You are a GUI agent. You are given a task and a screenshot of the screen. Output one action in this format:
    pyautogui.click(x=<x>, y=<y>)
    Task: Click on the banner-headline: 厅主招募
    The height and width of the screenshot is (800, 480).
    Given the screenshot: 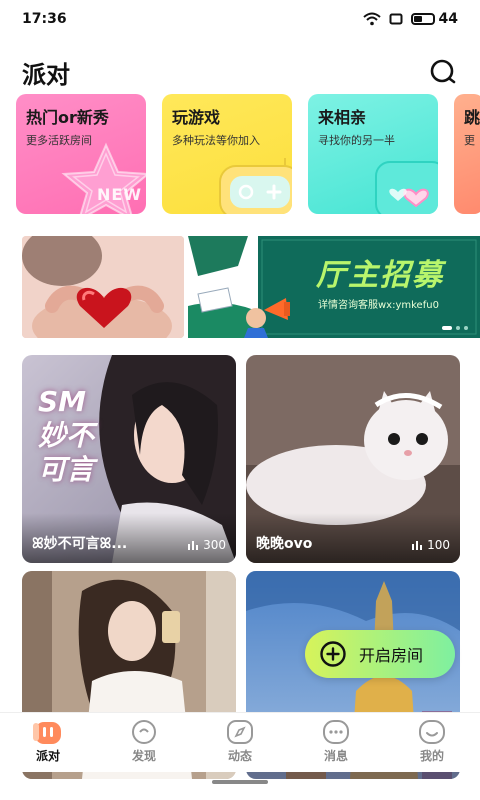 What is the action you would take?
    pyautogui.click(x=380, y=275)
    